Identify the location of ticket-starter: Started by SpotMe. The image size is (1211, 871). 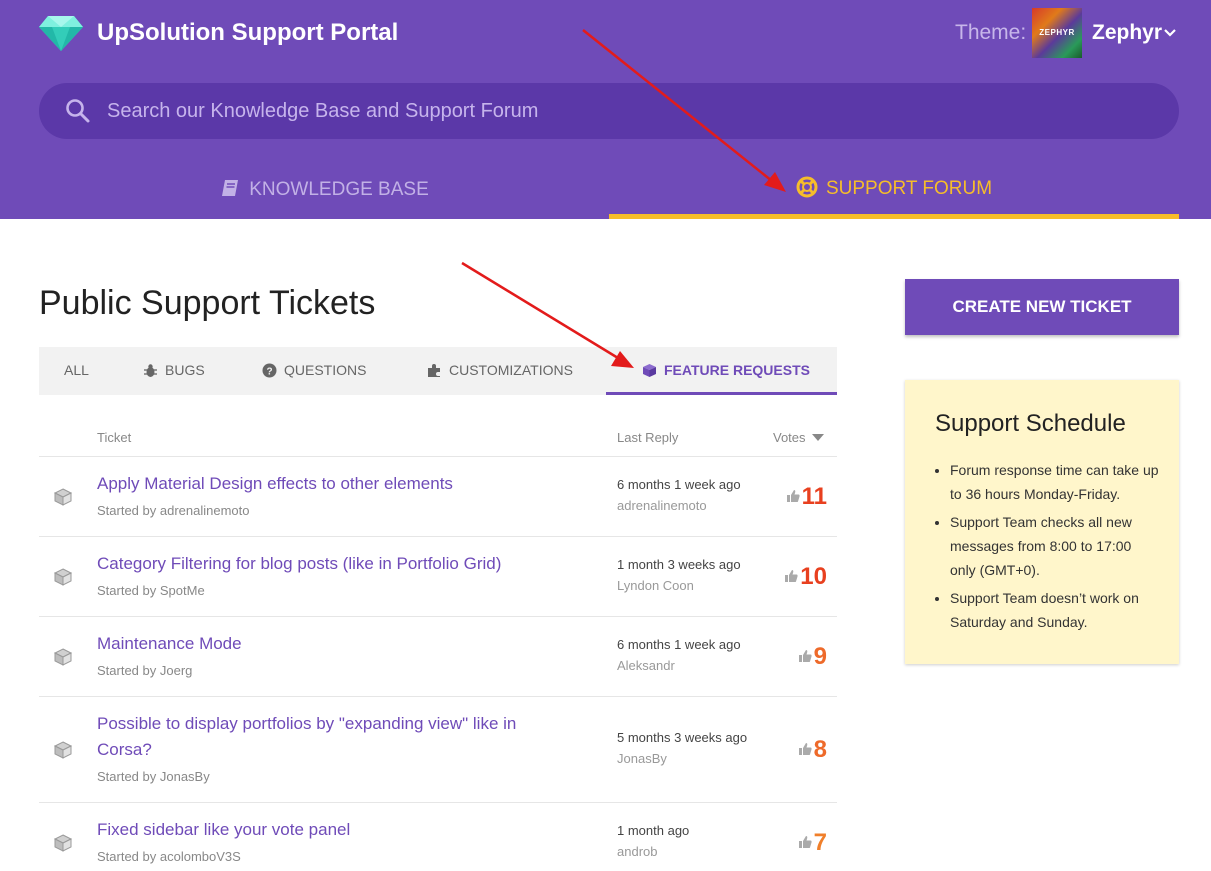
(151, 590).